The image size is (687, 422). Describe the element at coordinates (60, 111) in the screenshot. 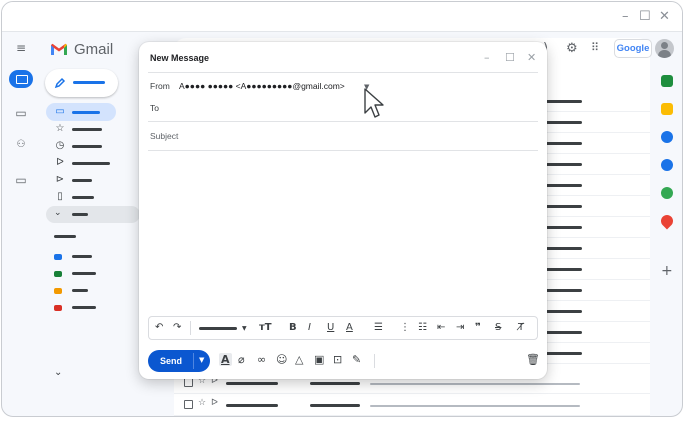

I see `inbox-icon: ▭` at that location.